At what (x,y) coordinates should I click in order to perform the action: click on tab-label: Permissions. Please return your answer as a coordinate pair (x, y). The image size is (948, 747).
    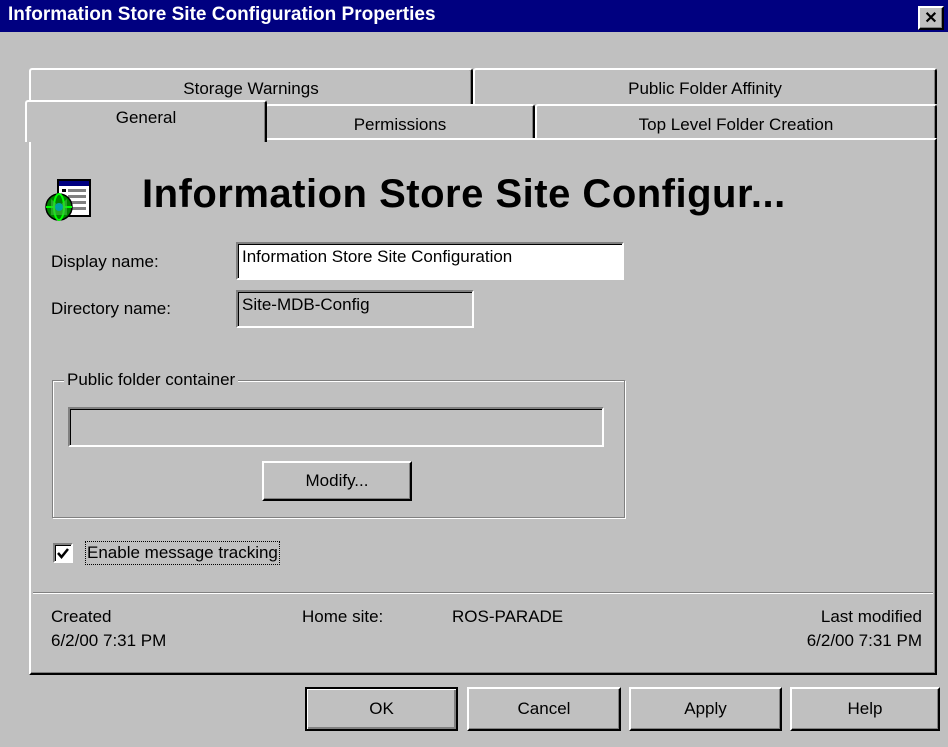
    Looking at the image, I should click on (400, 124).